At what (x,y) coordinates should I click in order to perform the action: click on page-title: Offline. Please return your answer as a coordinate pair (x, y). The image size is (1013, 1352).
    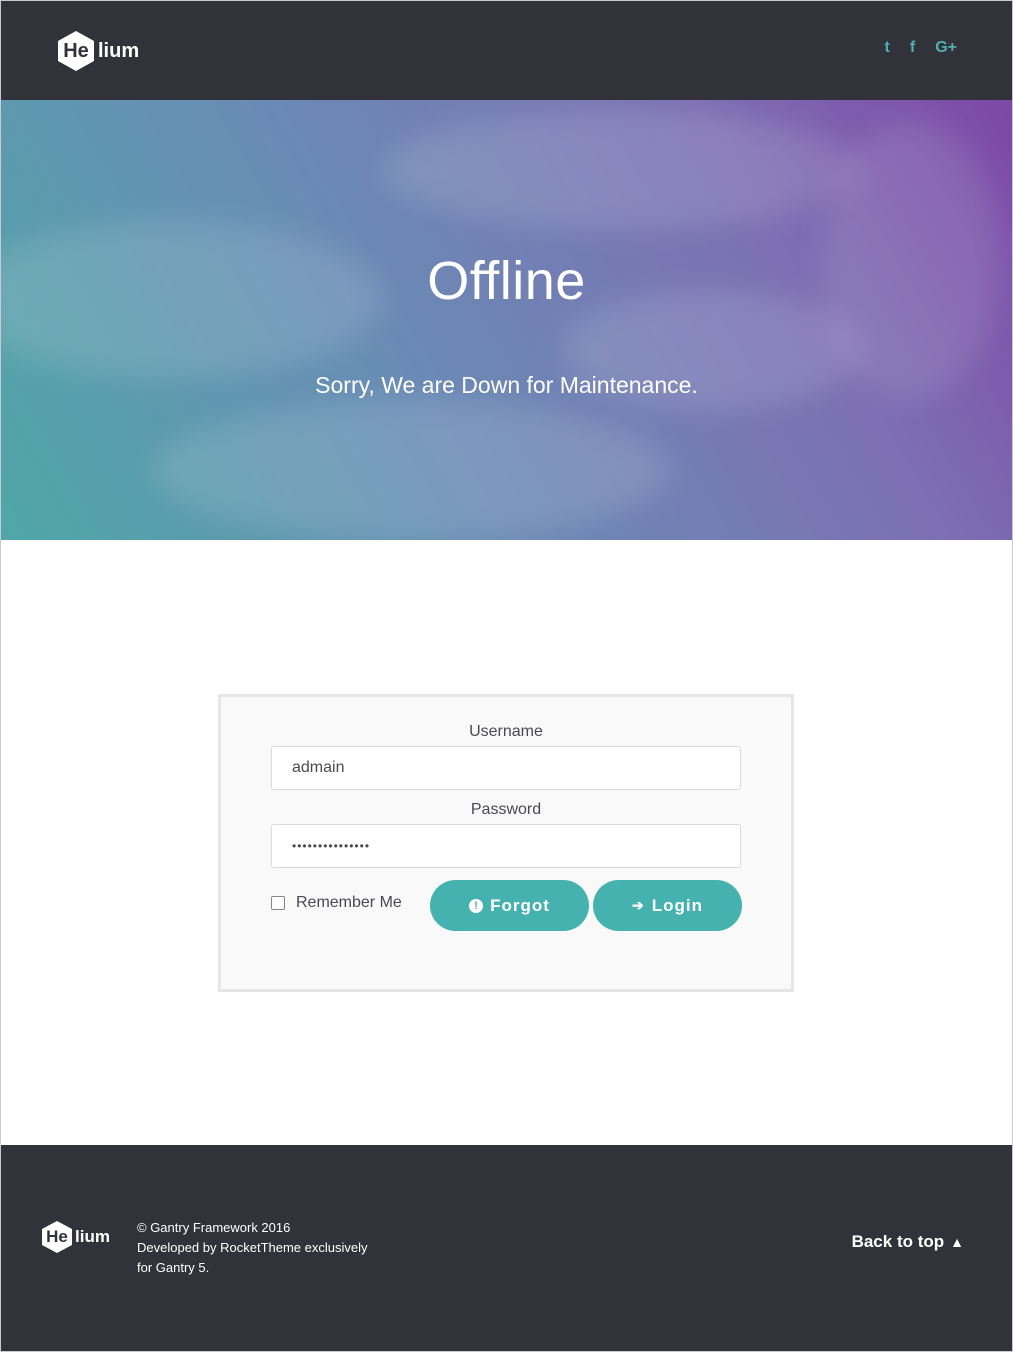
    Looking at the image, I should click on (506, 281).